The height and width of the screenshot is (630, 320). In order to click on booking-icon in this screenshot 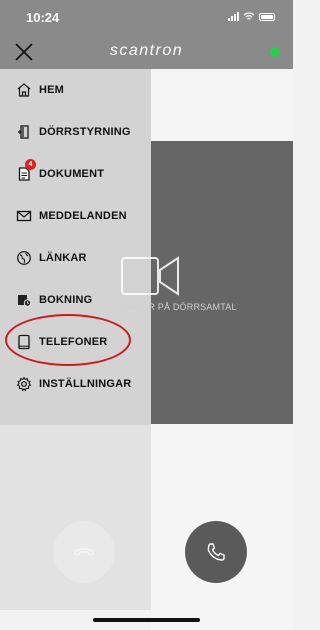, I will do `click(25, 301)`.